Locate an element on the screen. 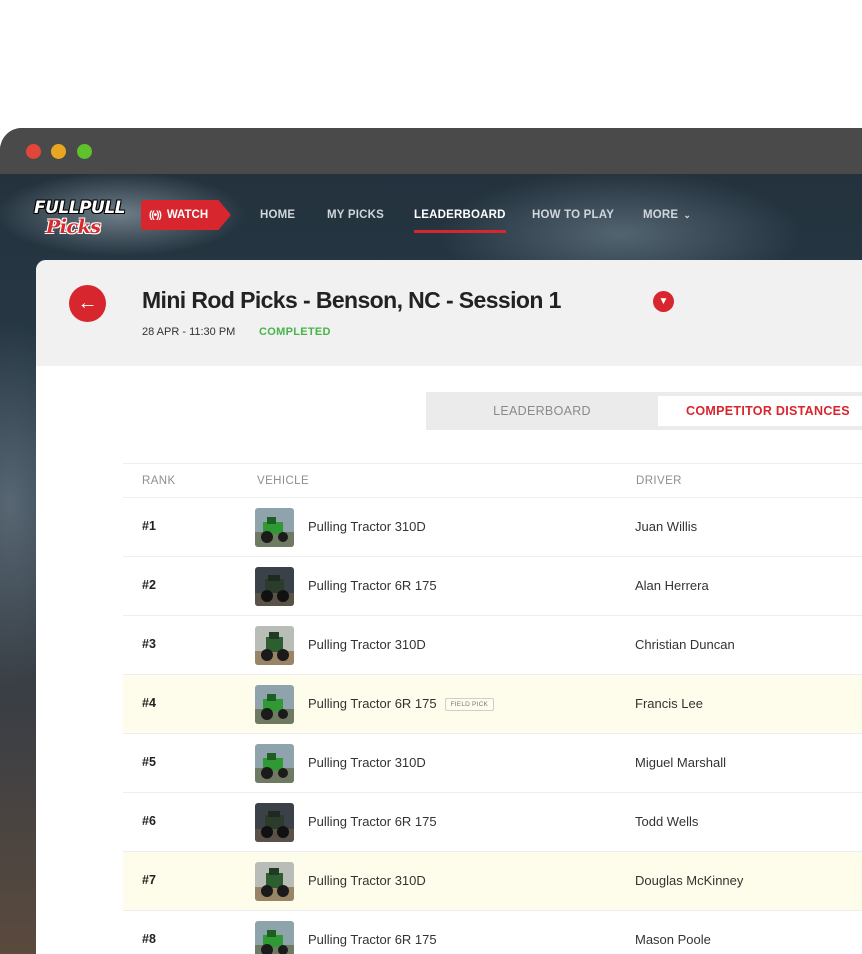  table-row: #8 Pulling Tractor 6R 175 Mason Poole is located at coordinates (492, 932).